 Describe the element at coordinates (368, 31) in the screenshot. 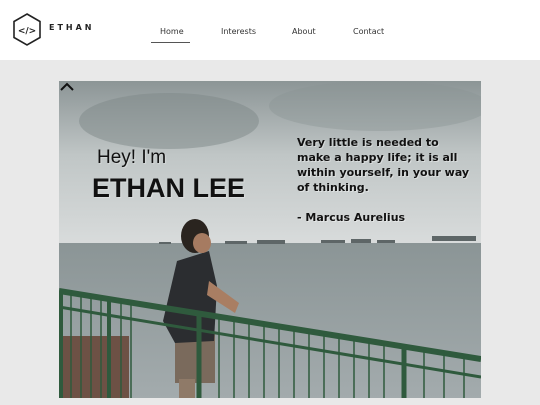

I see `nav-contact: Contact` at that location.